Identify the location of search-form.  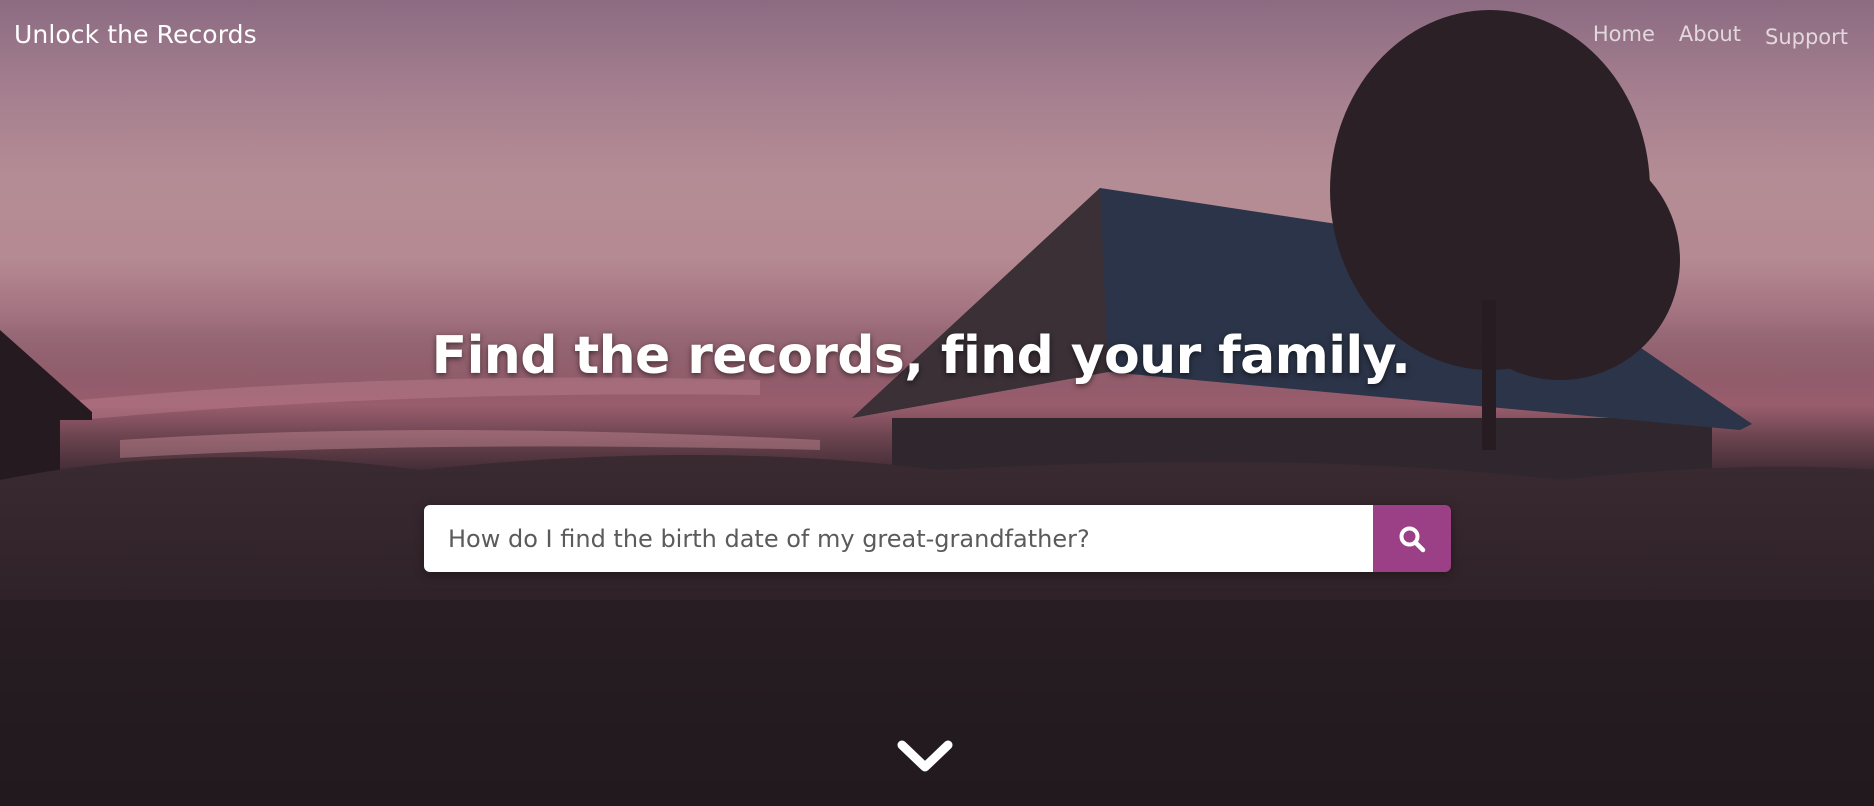
(937, 538).